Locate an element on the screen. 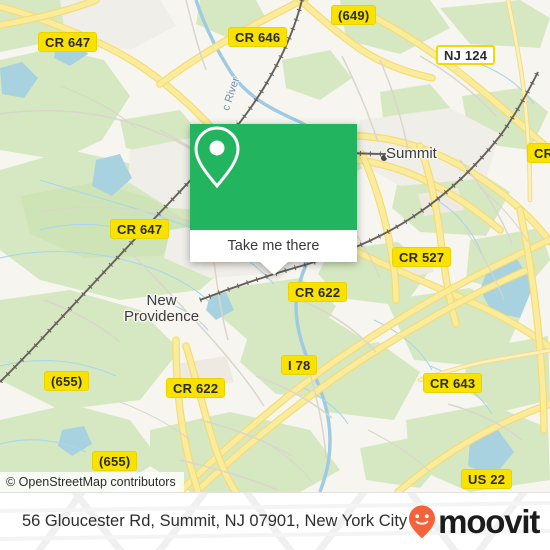 This screenshot has height=550, width=550. road-shield-cr-646: CR 646 is located at coordinates (258, 37).